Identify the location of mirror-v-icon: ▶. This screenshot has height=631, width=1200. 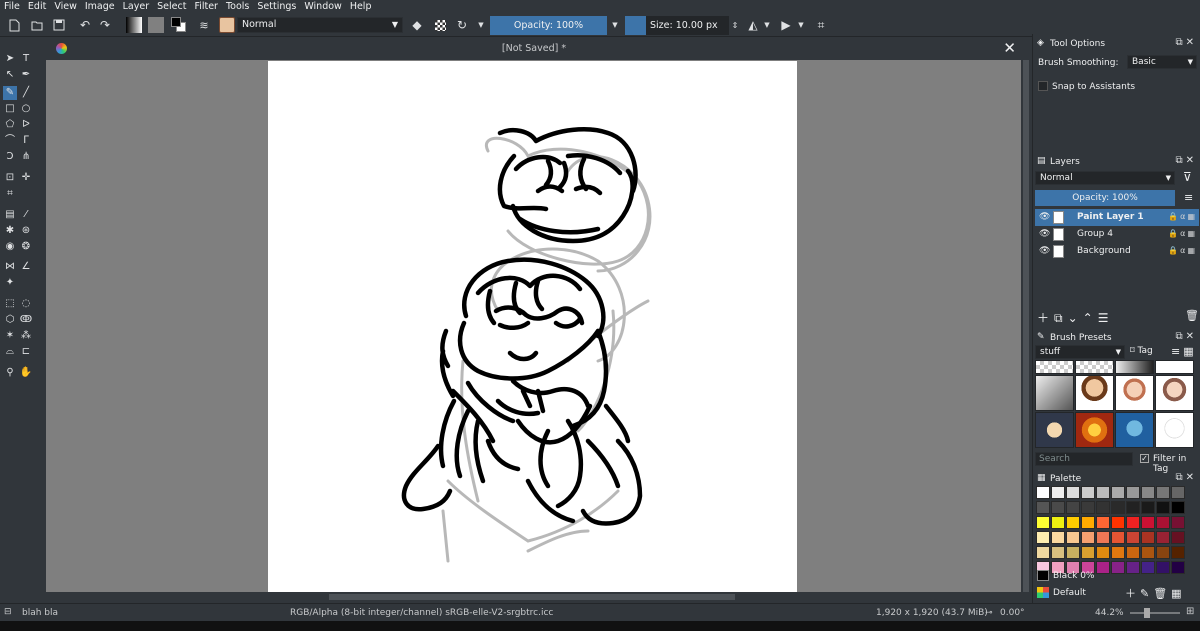
(786, 25).